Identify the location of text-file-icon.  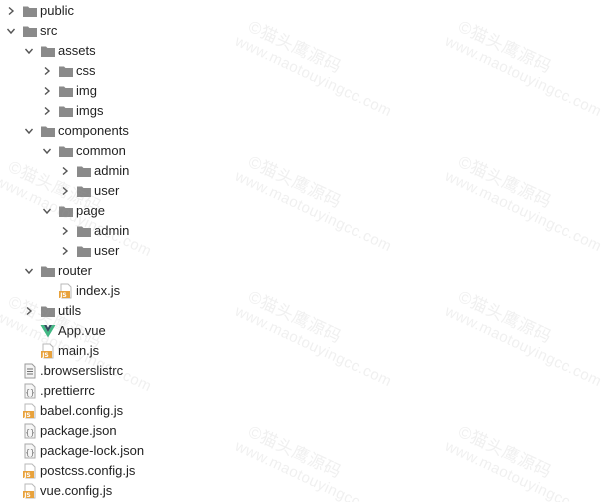
(30, 371).